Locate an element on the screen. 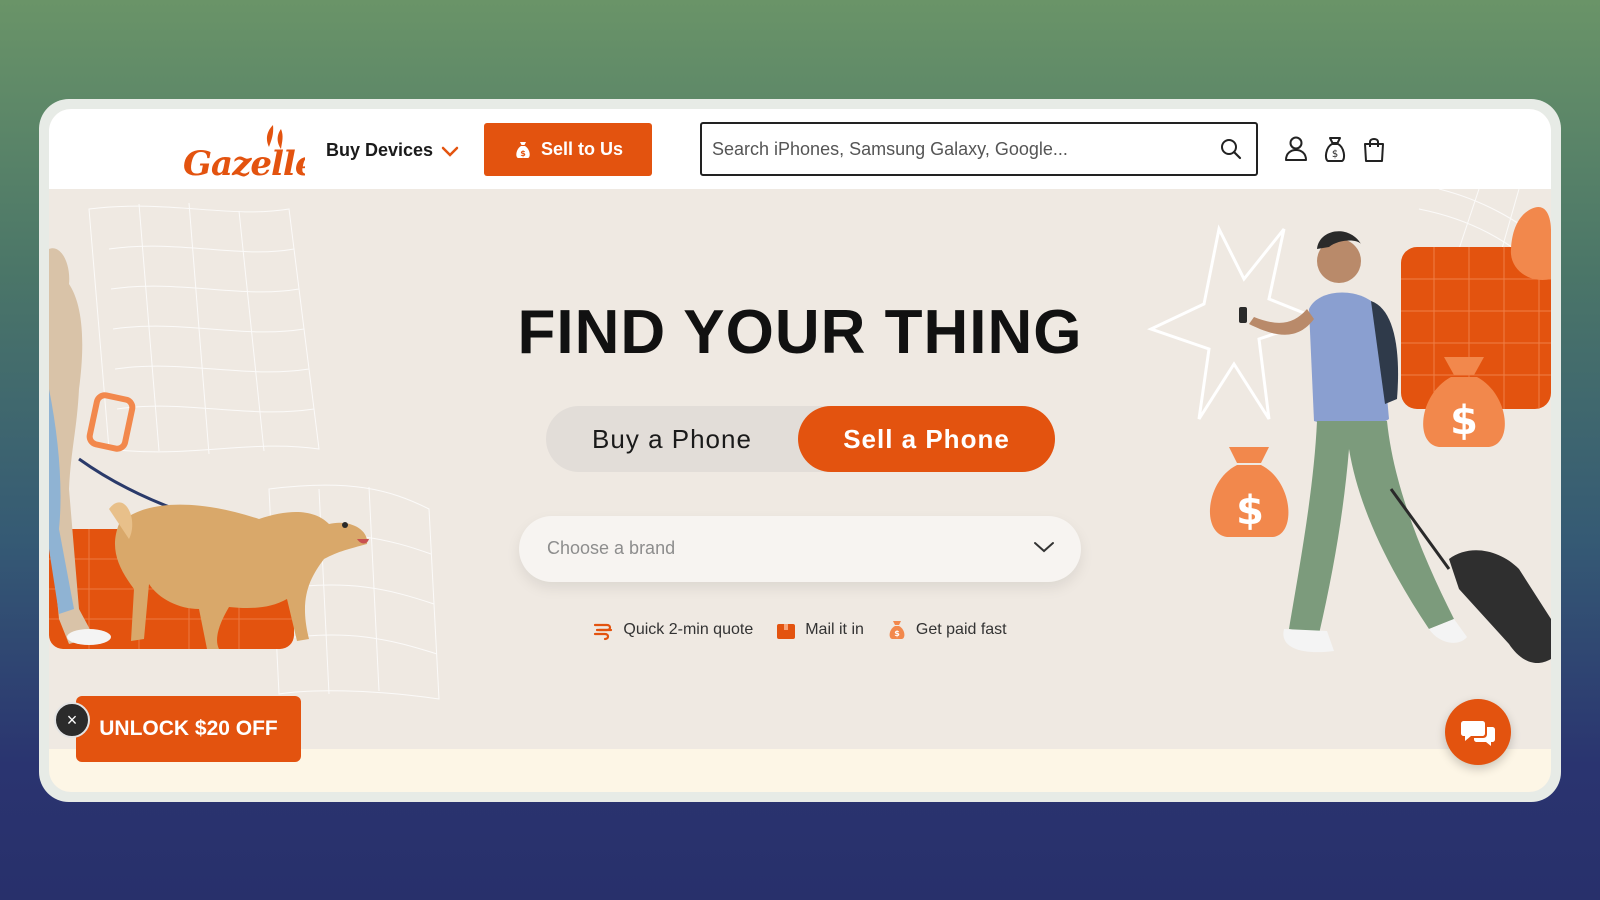 The width and height of the screenshot is (1600, 900). search-bar is located at coordinates (979, 149).